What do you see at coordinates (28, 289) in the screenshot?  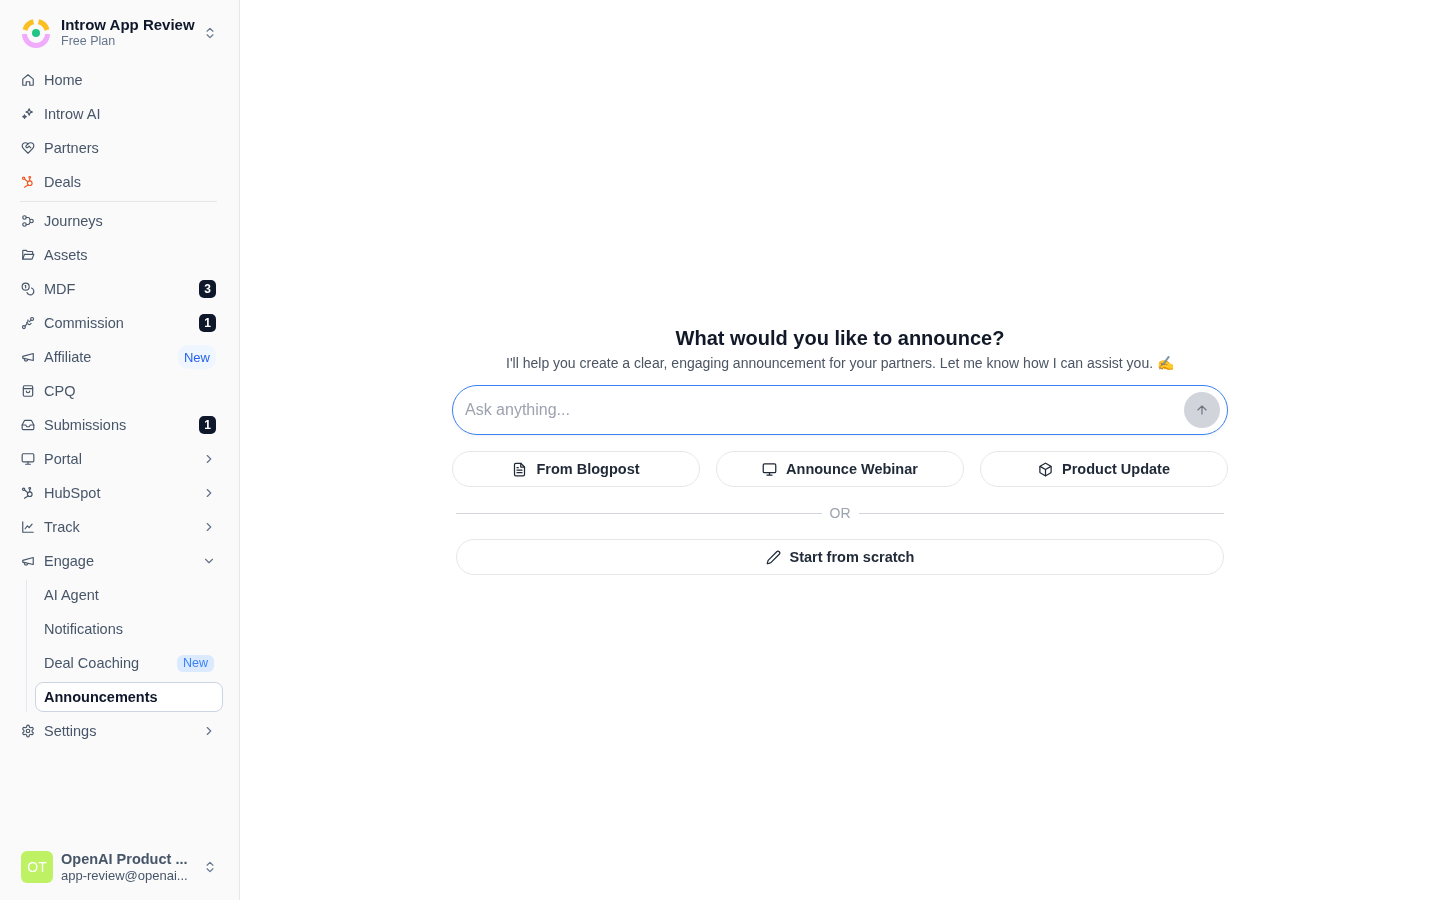 I see `coins-icon` at bounding box center [28, 289].